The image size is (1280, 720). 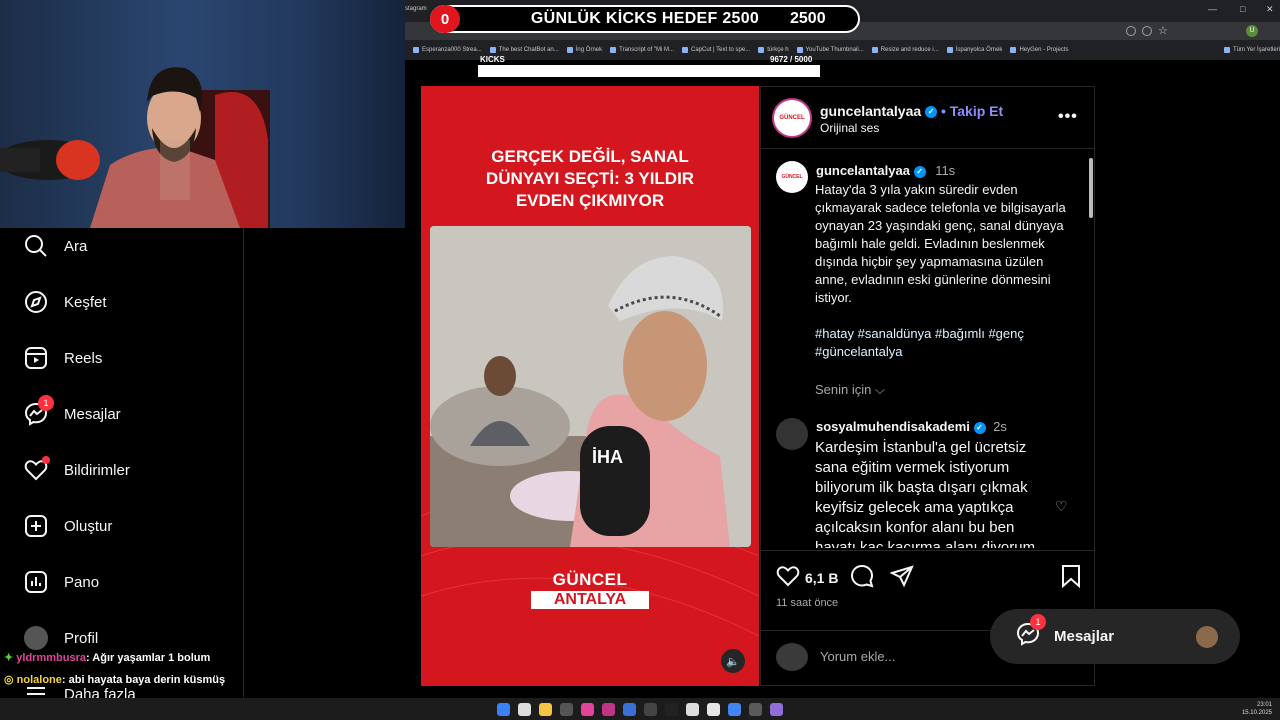 What do you see at coordinates (1084, 636) in the screenshot?
I see `messages-pill-label: Mesajlar` at bounding box center [1084, 636].